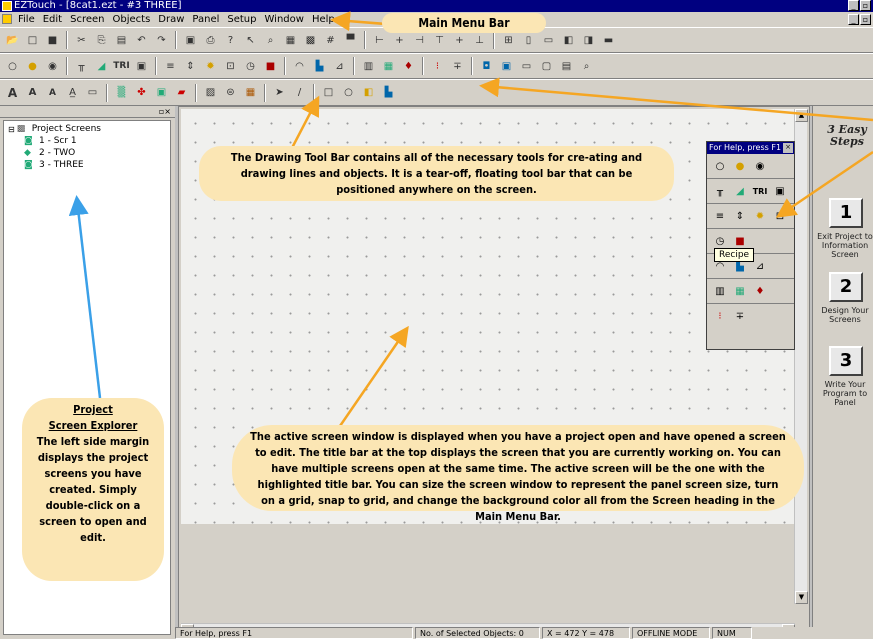  I want to click on floating-toolbar-titlebar: For Help, press F1 ×, so click(750, 148).